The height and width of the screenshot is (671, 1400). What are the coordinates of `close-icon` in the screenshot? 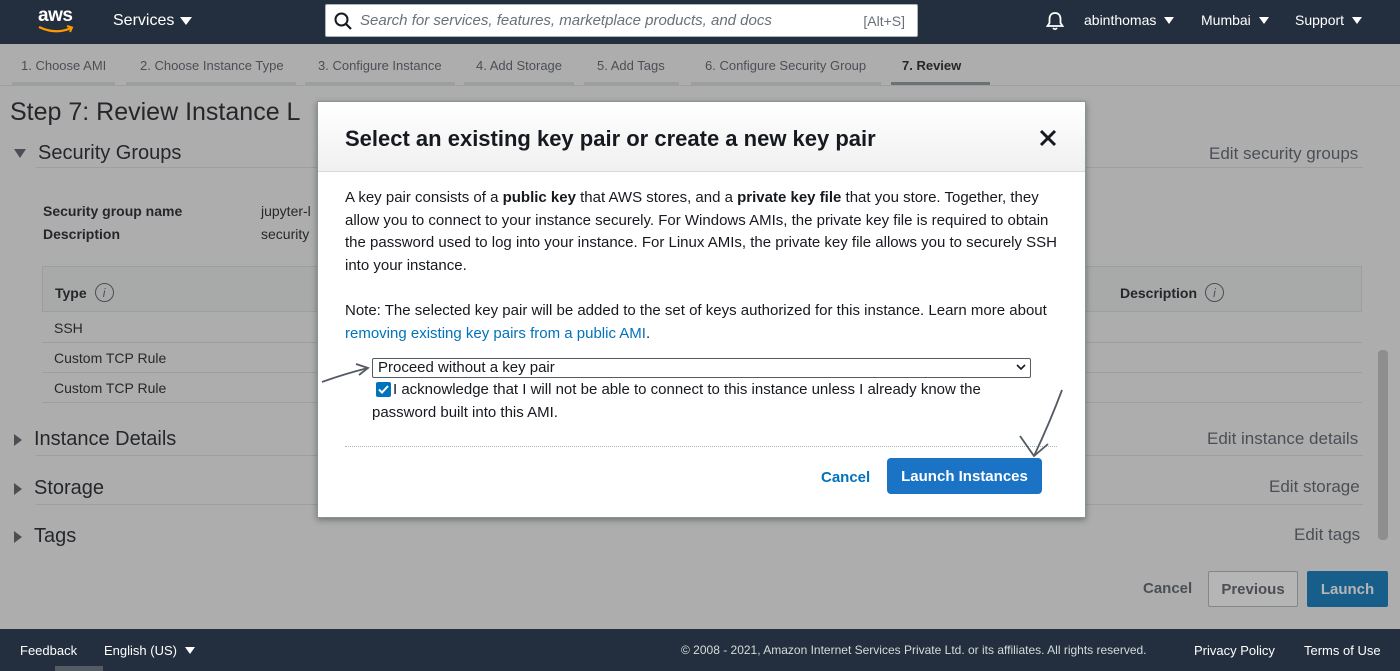 It's located at (1048, 138).